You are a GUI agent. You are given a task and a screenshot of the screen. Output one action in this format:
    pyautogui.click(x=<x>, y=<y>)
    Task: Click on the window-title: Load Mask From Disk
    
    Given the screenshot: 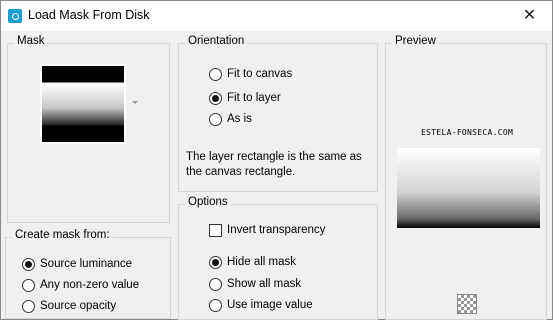 What is the action you would take?
    pyautogui.click(x=89, y=15)
    